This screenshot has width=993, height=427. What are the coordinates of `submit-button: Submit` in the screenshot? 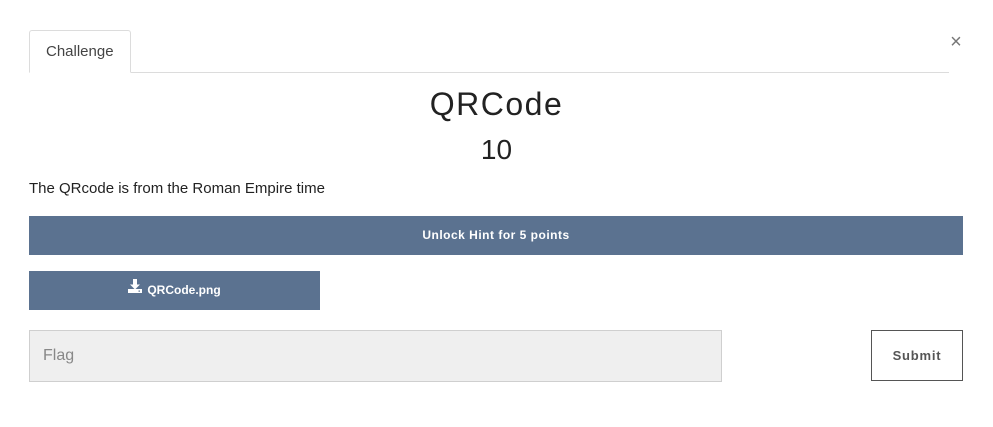 It's located at (917, 355).